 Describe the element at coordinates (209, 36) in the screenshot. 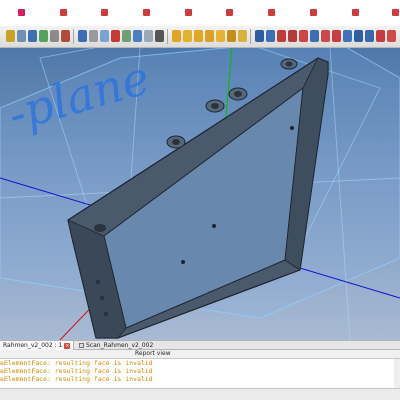

I see `cone-icon` at that location.